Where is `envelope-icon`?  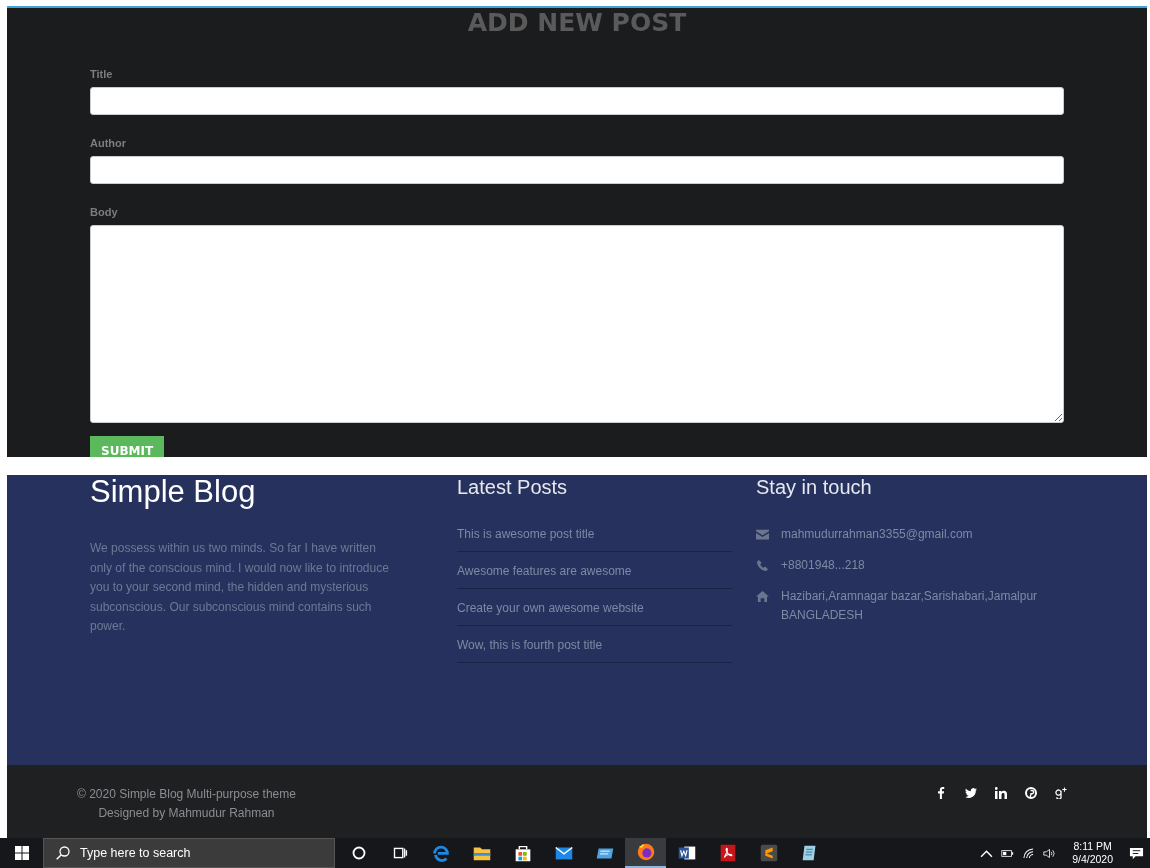
envelope-icon is located at coordinates (762, 534).